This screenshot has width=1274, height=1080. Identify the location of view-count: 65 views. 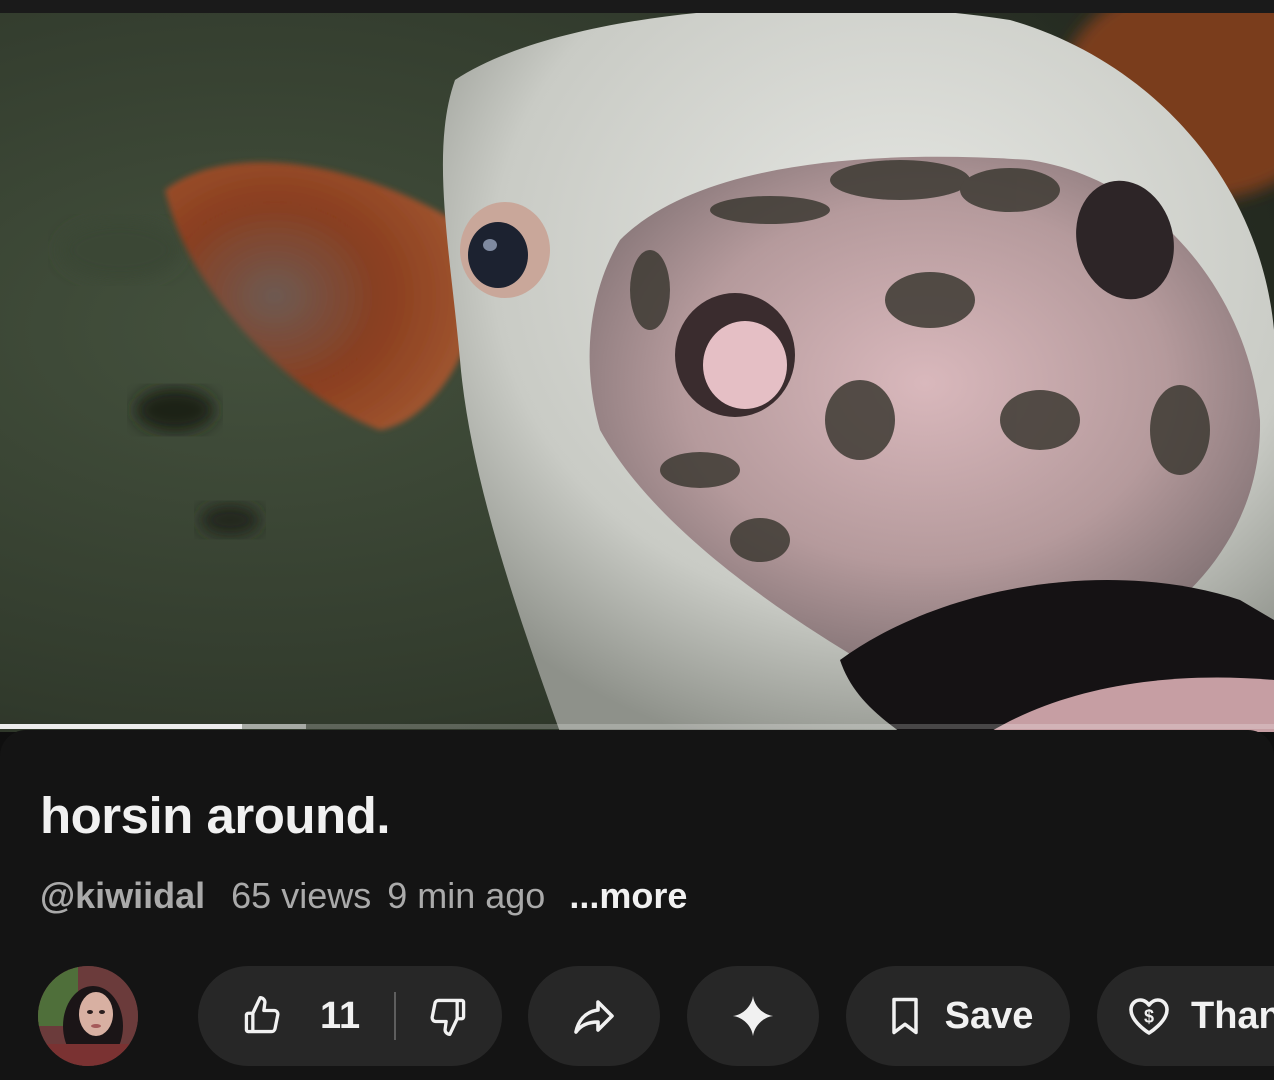
(301, 895).